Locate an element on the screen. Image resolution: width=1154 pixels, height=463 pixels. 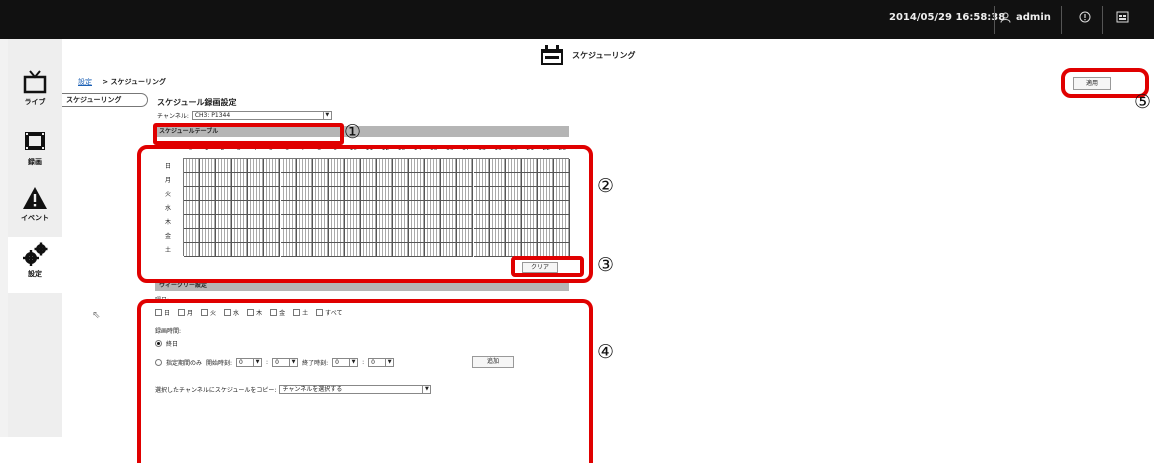
channel-label: チャンネル: is located at coordinates (173, 116).